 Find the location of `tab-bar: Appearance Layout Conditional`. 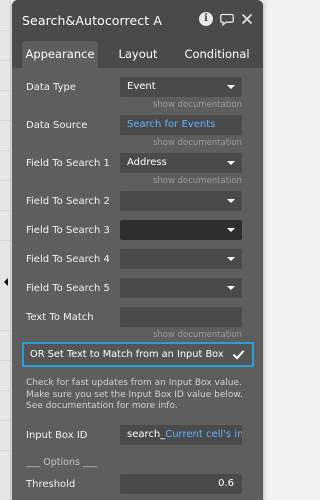

tab-bar: Appearance Layout Conditional is located at coordinates (137, 53).